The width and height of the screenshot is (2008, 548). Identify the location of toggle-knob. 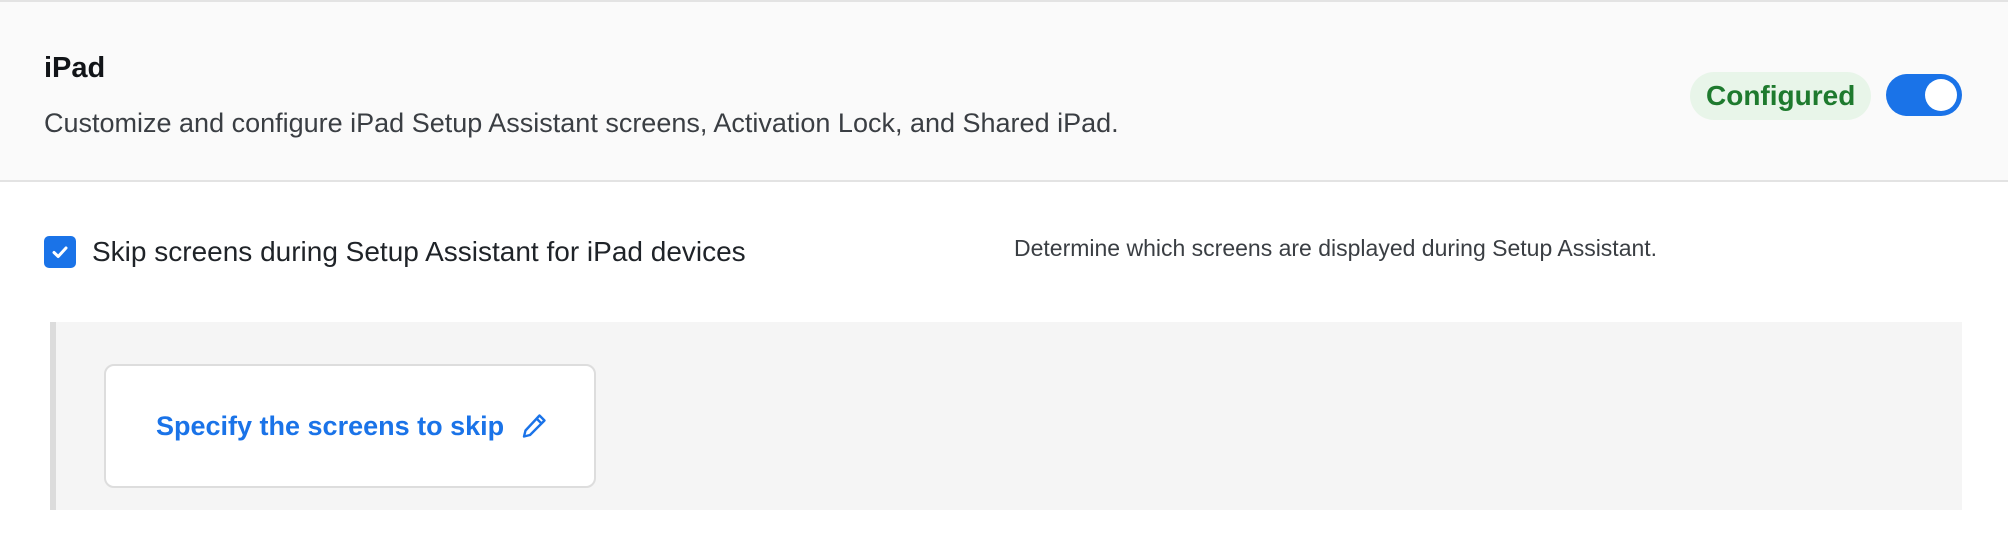
(1941, 95).